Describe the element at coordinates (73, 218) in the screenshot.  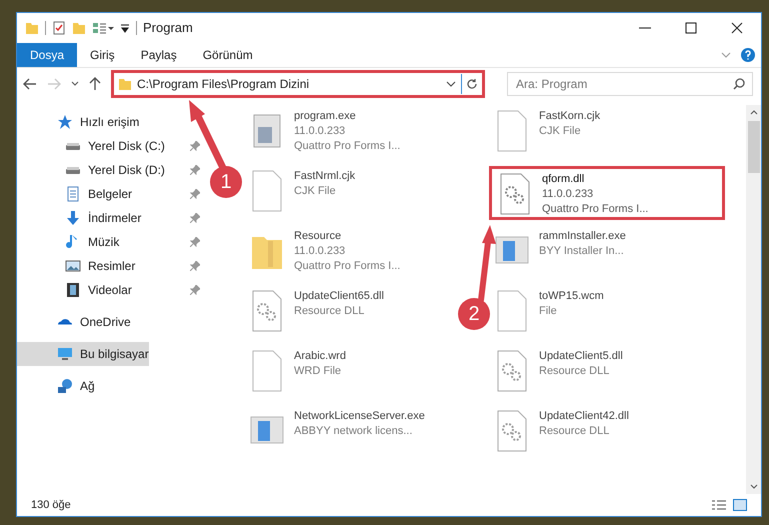
I see `down-arrow-icon` at that location.